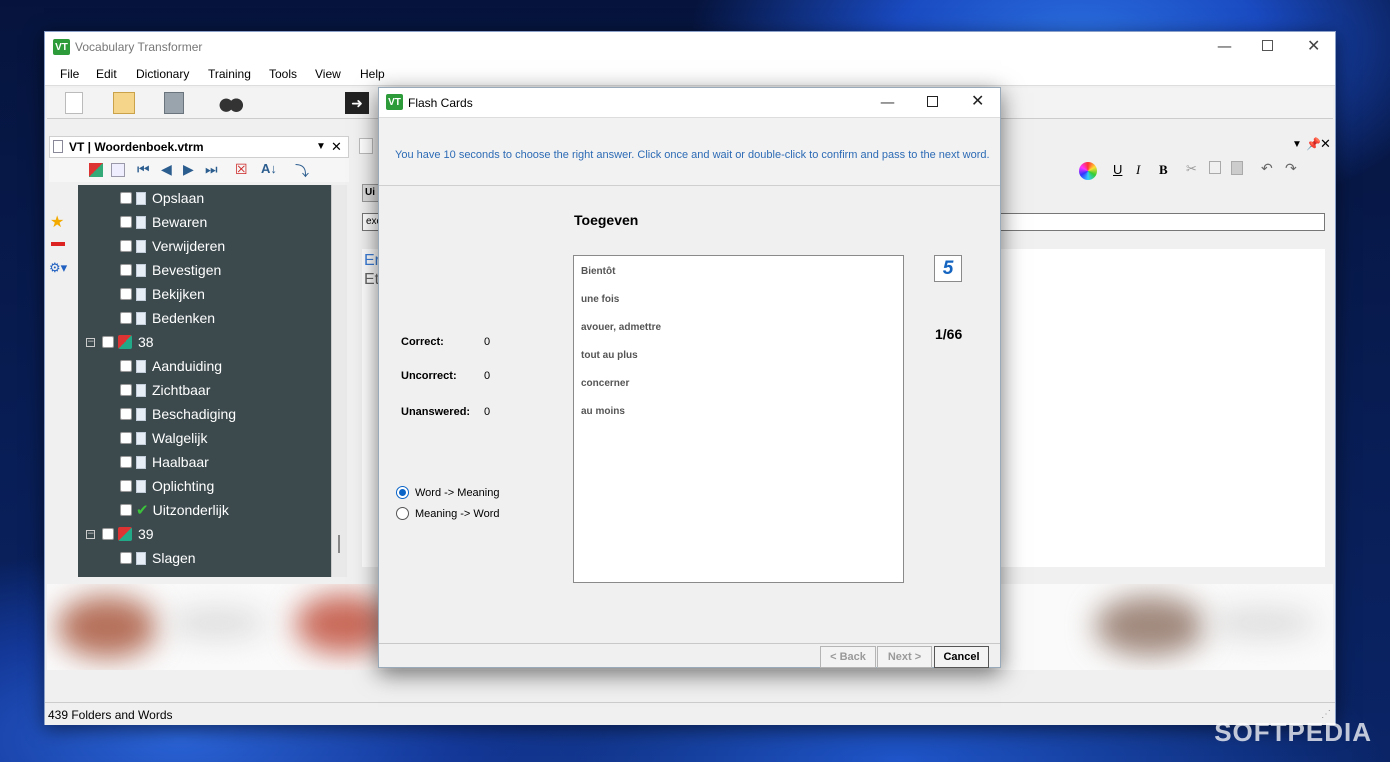 This screenshot has width=1390, height=762. I want to click on answer-option-5: concerner, so click(605, 383).